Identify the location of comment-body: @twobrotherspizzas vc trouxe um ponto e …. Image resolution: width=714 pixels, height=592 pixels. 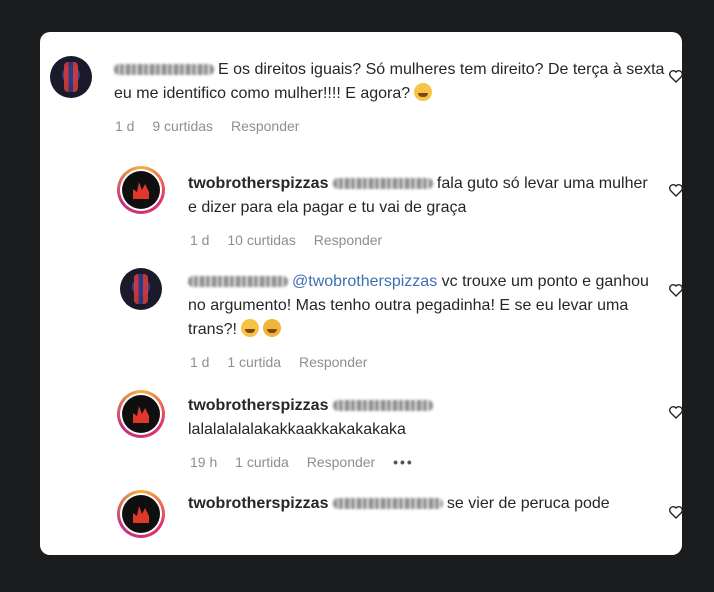
(420, 306).